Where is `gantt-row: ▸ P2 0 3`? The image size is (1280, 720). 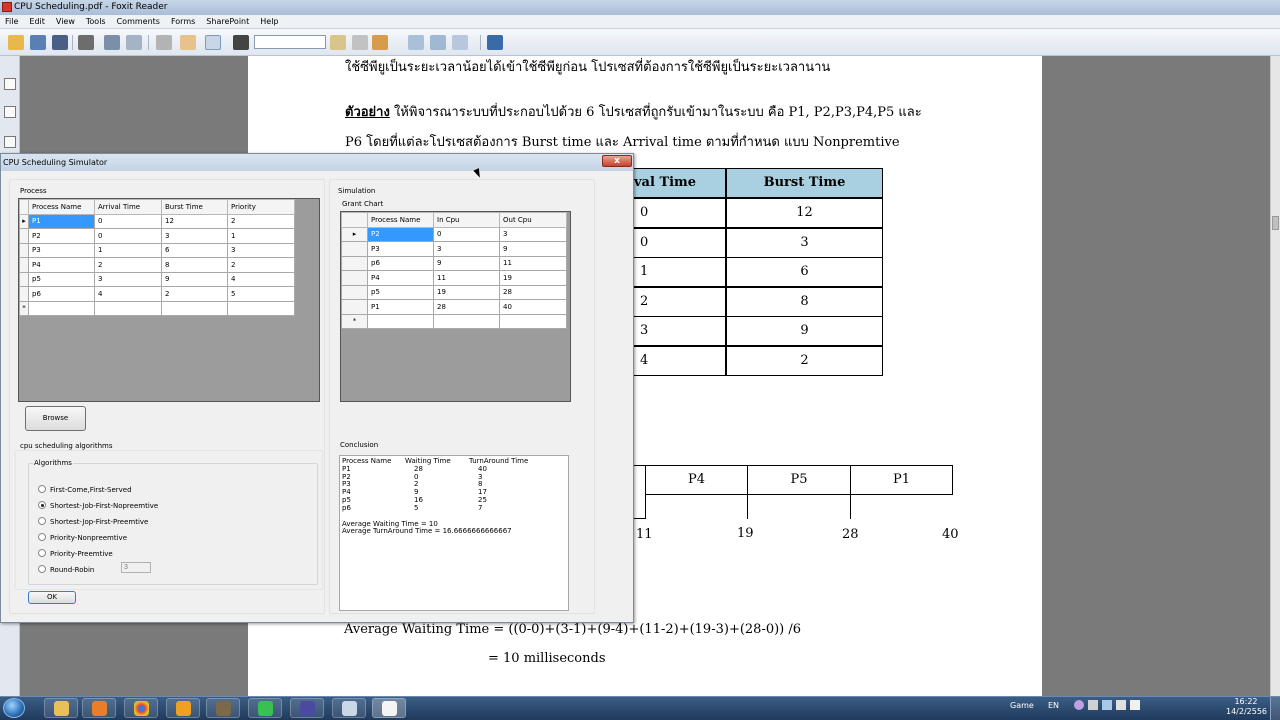
gantt-row: ▸ P2 0 3 is located at coordinates (454, 234).